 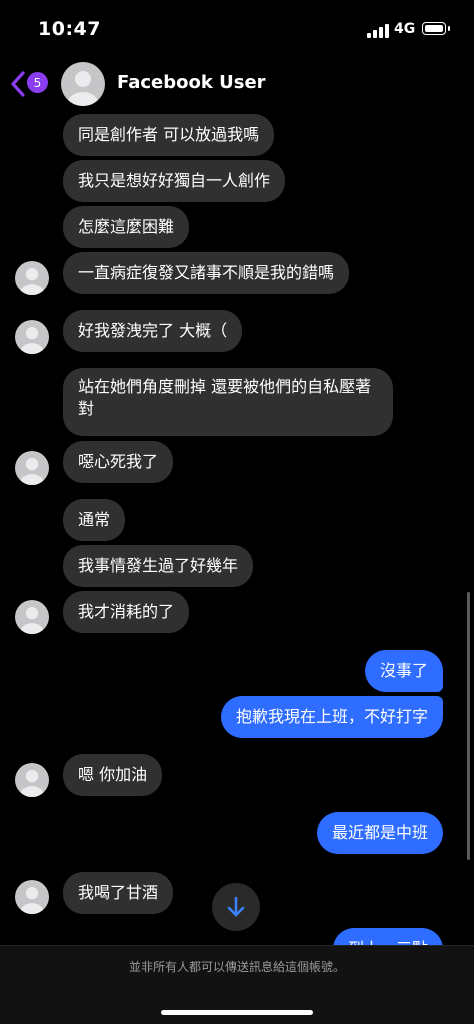 What do you see at coordinates (237, 984) in the screenshot?
I see `composer-disabled-footer: 並非所有人都可以傳送訊息給這個帳號。` at bounding box center [237, 984].